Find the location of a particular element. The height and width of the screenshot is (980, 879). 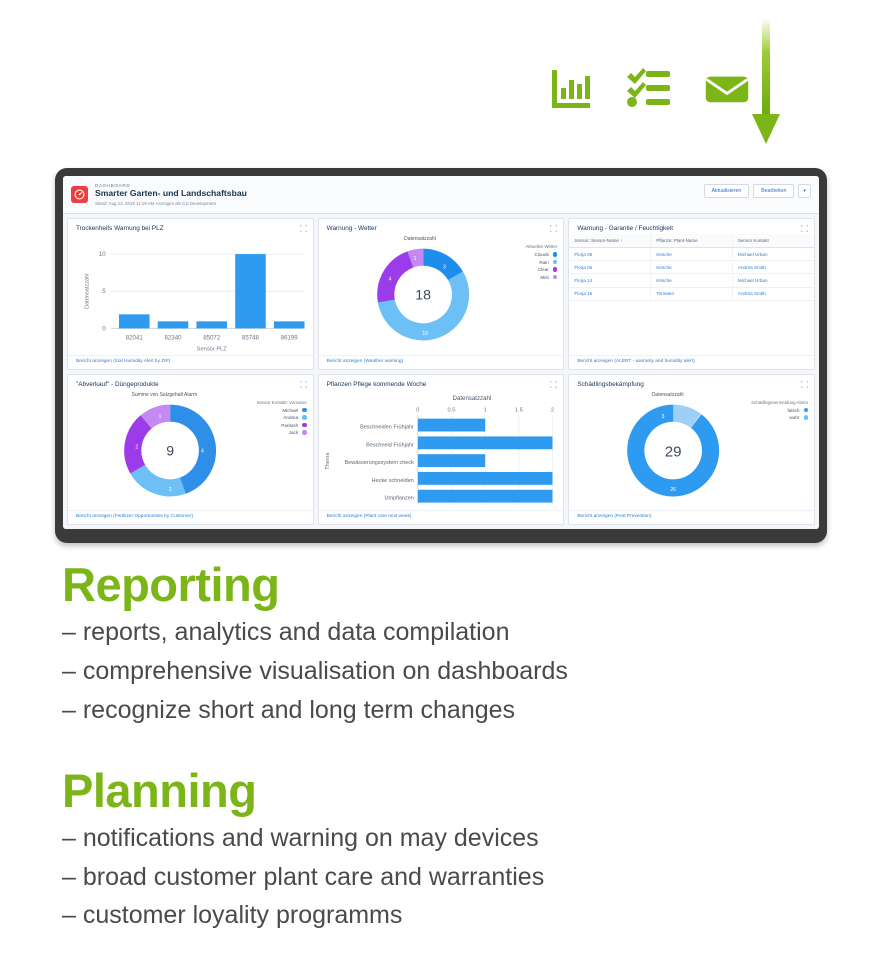

svg-text: 18 is located at coordinates (423, 295).